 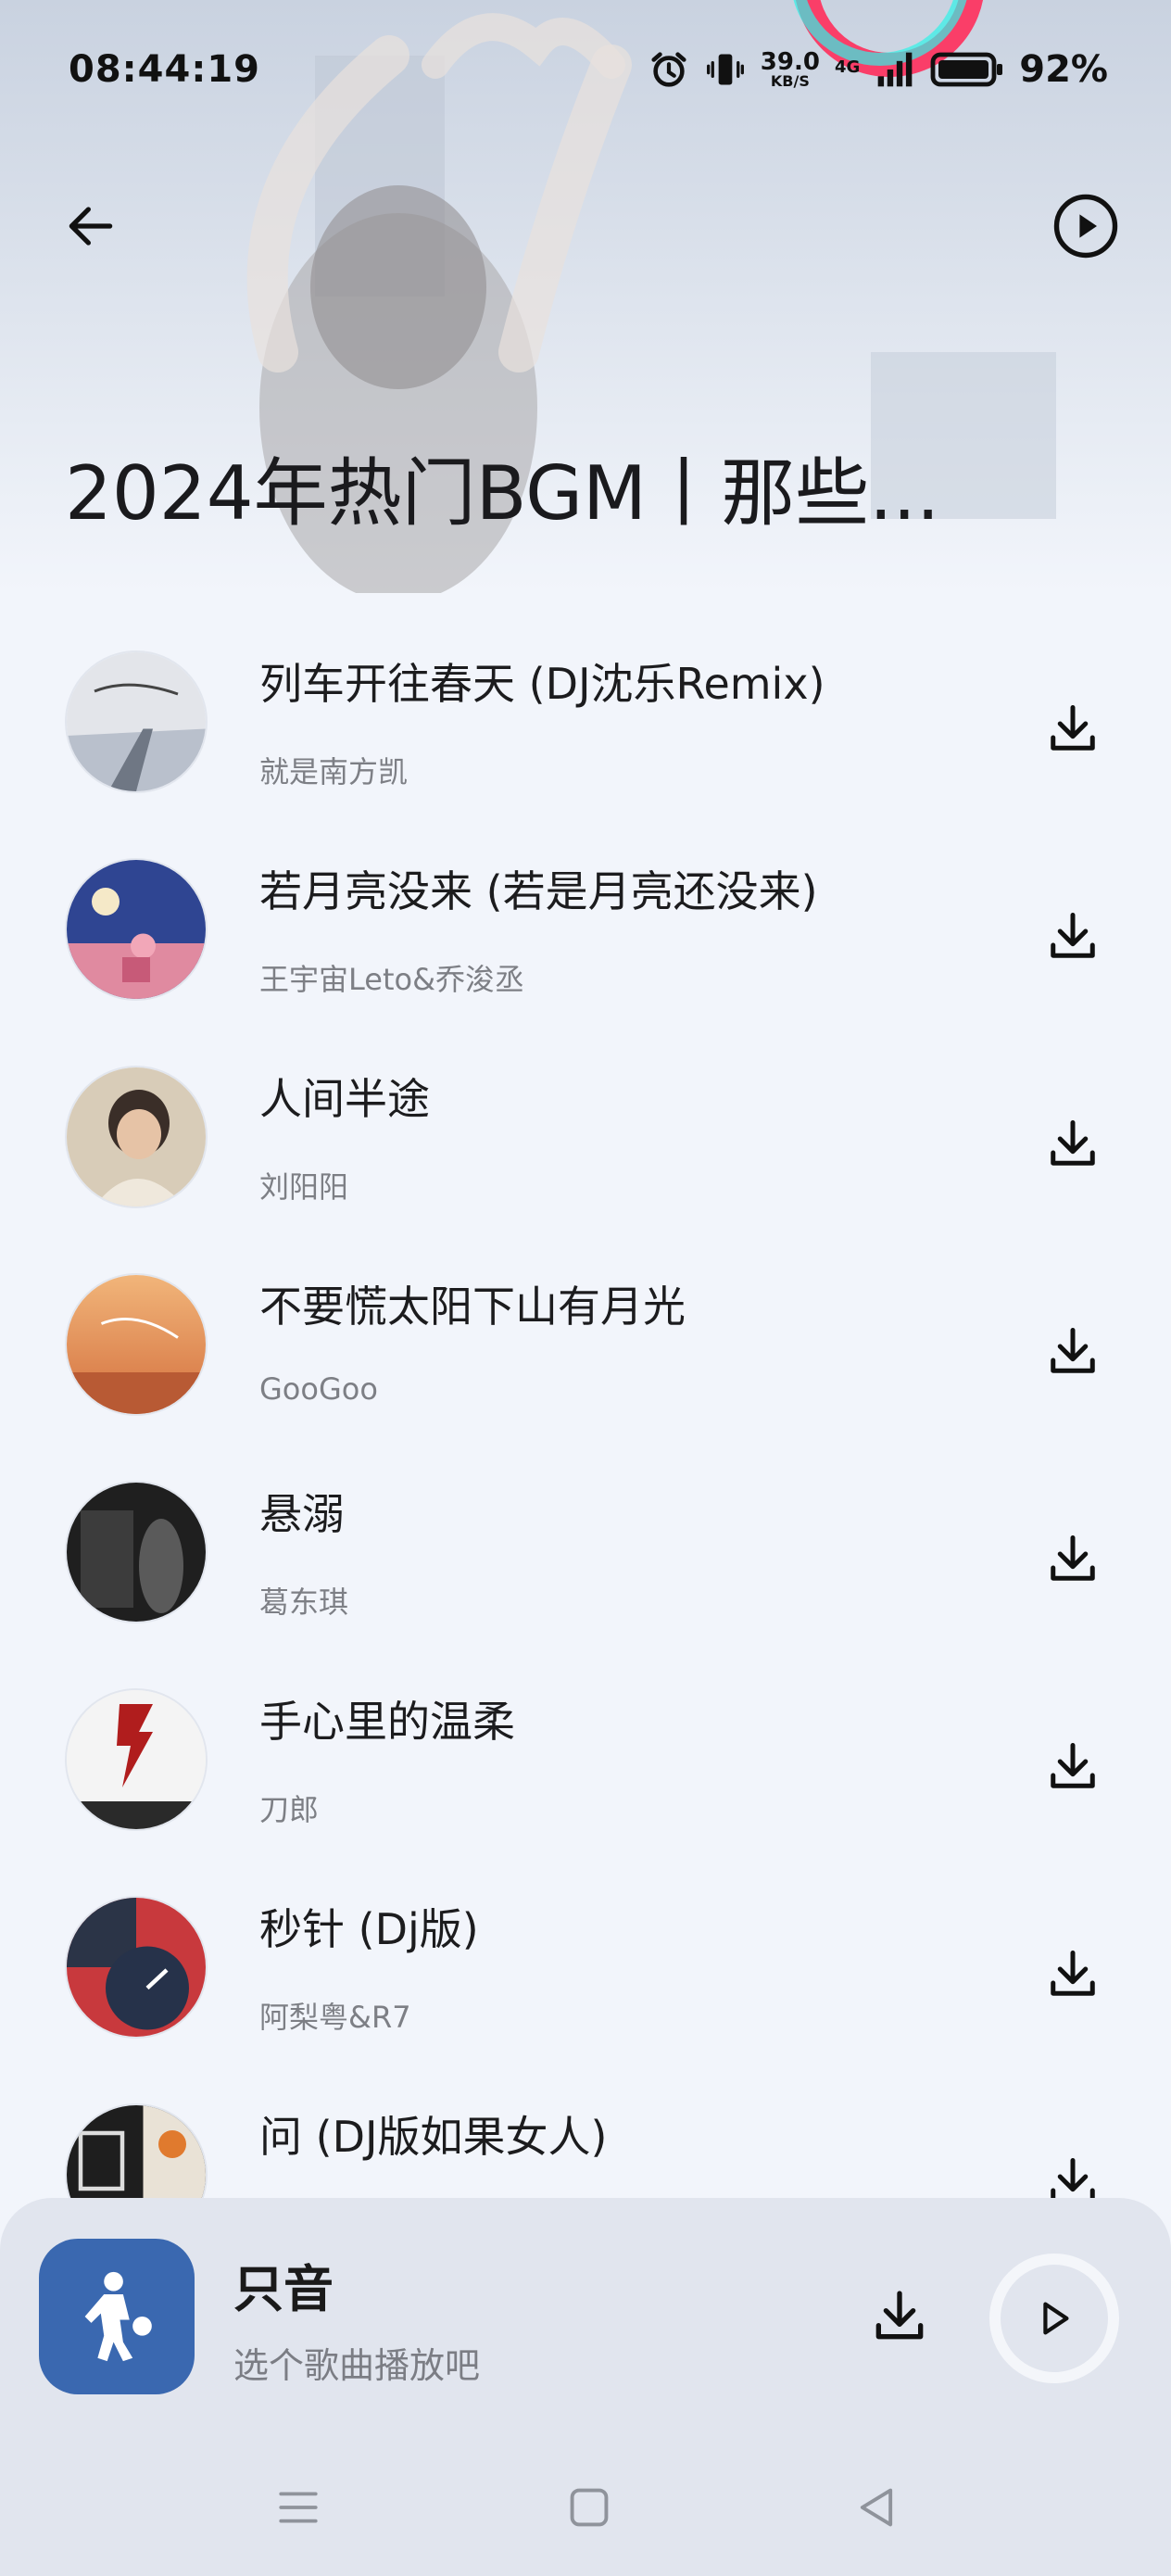 What do you see at coordinates (895, 69) in the screenshot?
I see `signal-icon` at bounding box center [895, 69].